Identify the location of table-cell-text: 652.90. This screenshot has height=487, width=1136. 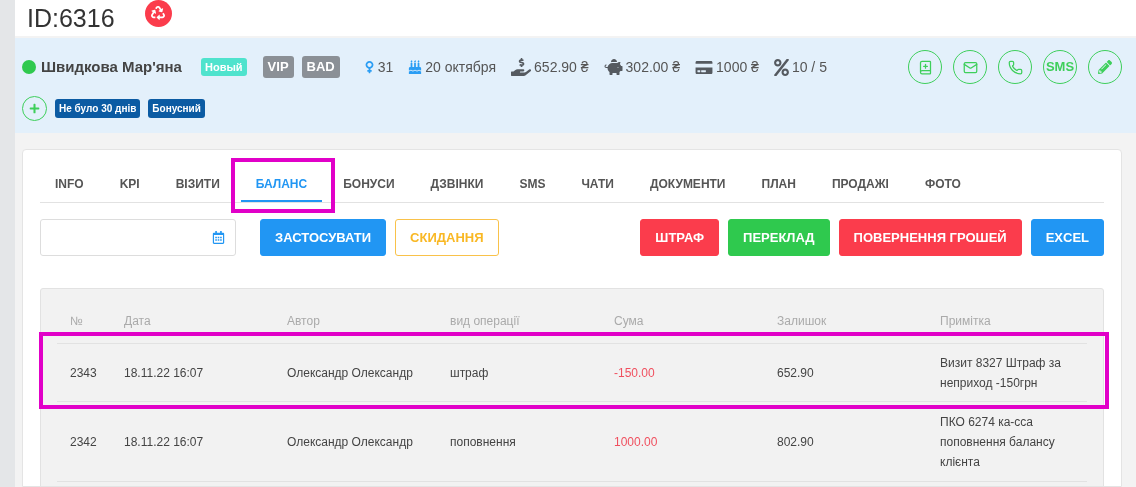
(795, 373).